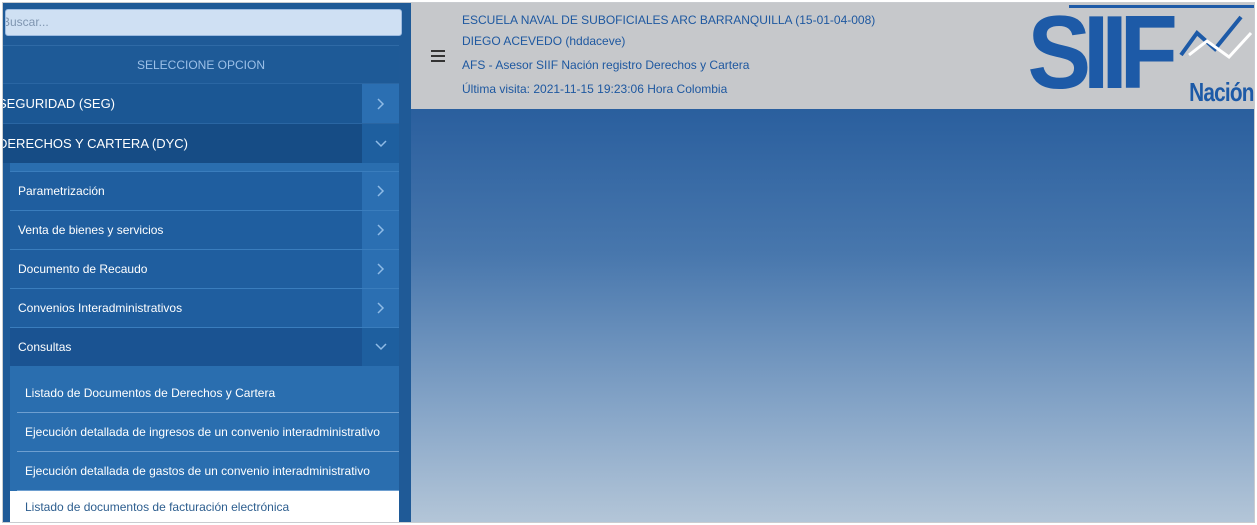 The width and height of the screenshot is (1257, 525). What do you see at coordinates (95, 143) in the screenshot?
I see `sidebar-item-label: DERECHOS Y CARTERA (DYC)` at bounding box center [95, 143].